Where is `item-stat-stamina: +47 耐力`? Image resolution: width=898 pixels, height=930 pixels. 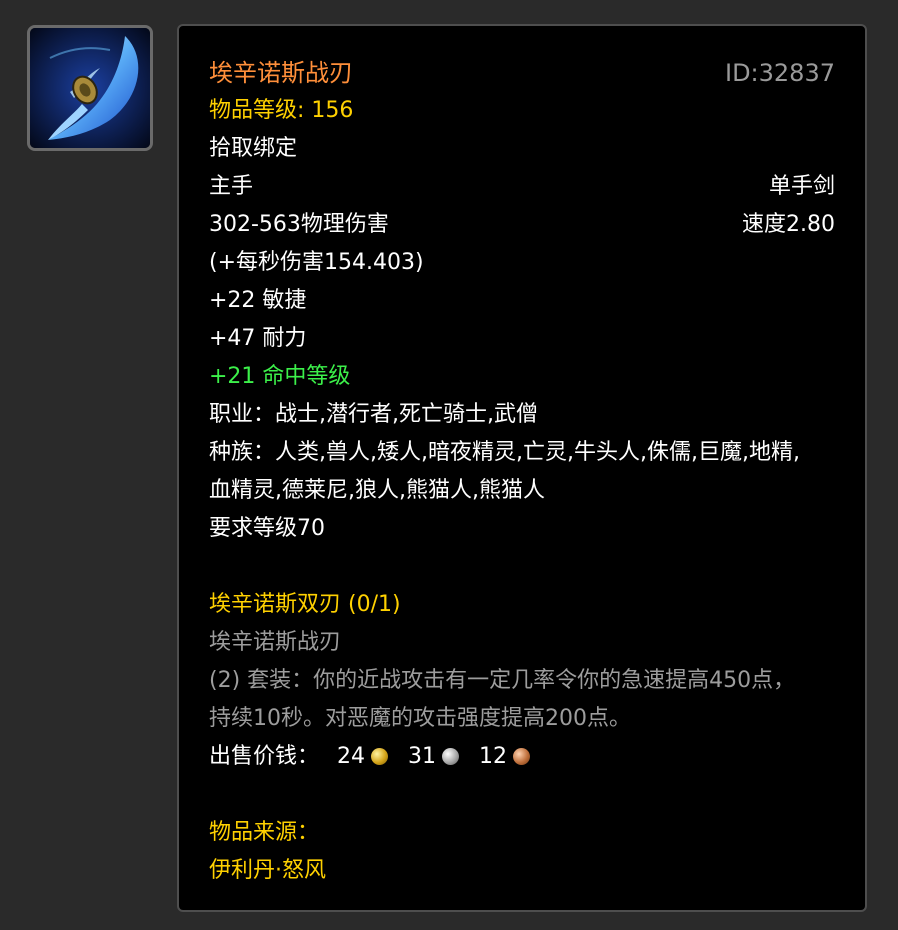
item-stat-stamina: +47 耐力 is located at coordinates (258, 338).